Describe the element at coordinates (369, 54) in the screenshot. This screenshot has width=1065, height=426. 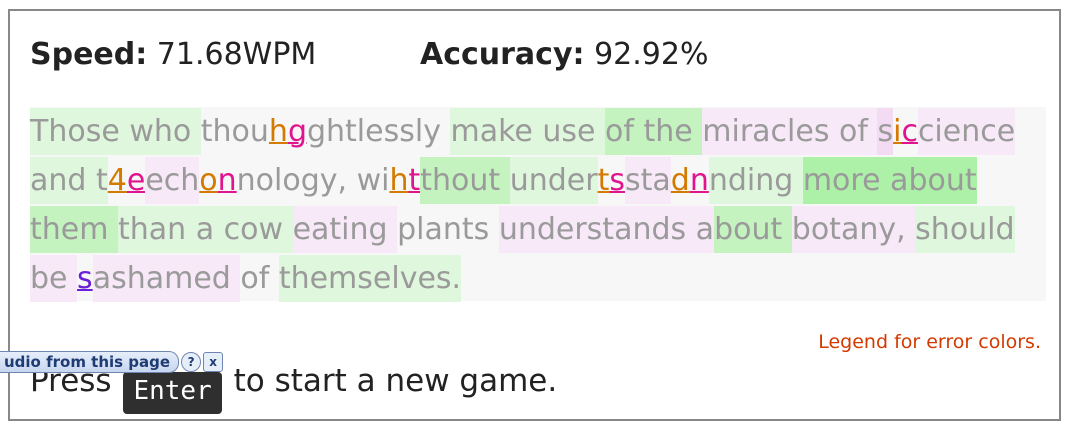
I see `stats-bar: Speed: 71.68WPM Accuracy: 92.92%` at that location.